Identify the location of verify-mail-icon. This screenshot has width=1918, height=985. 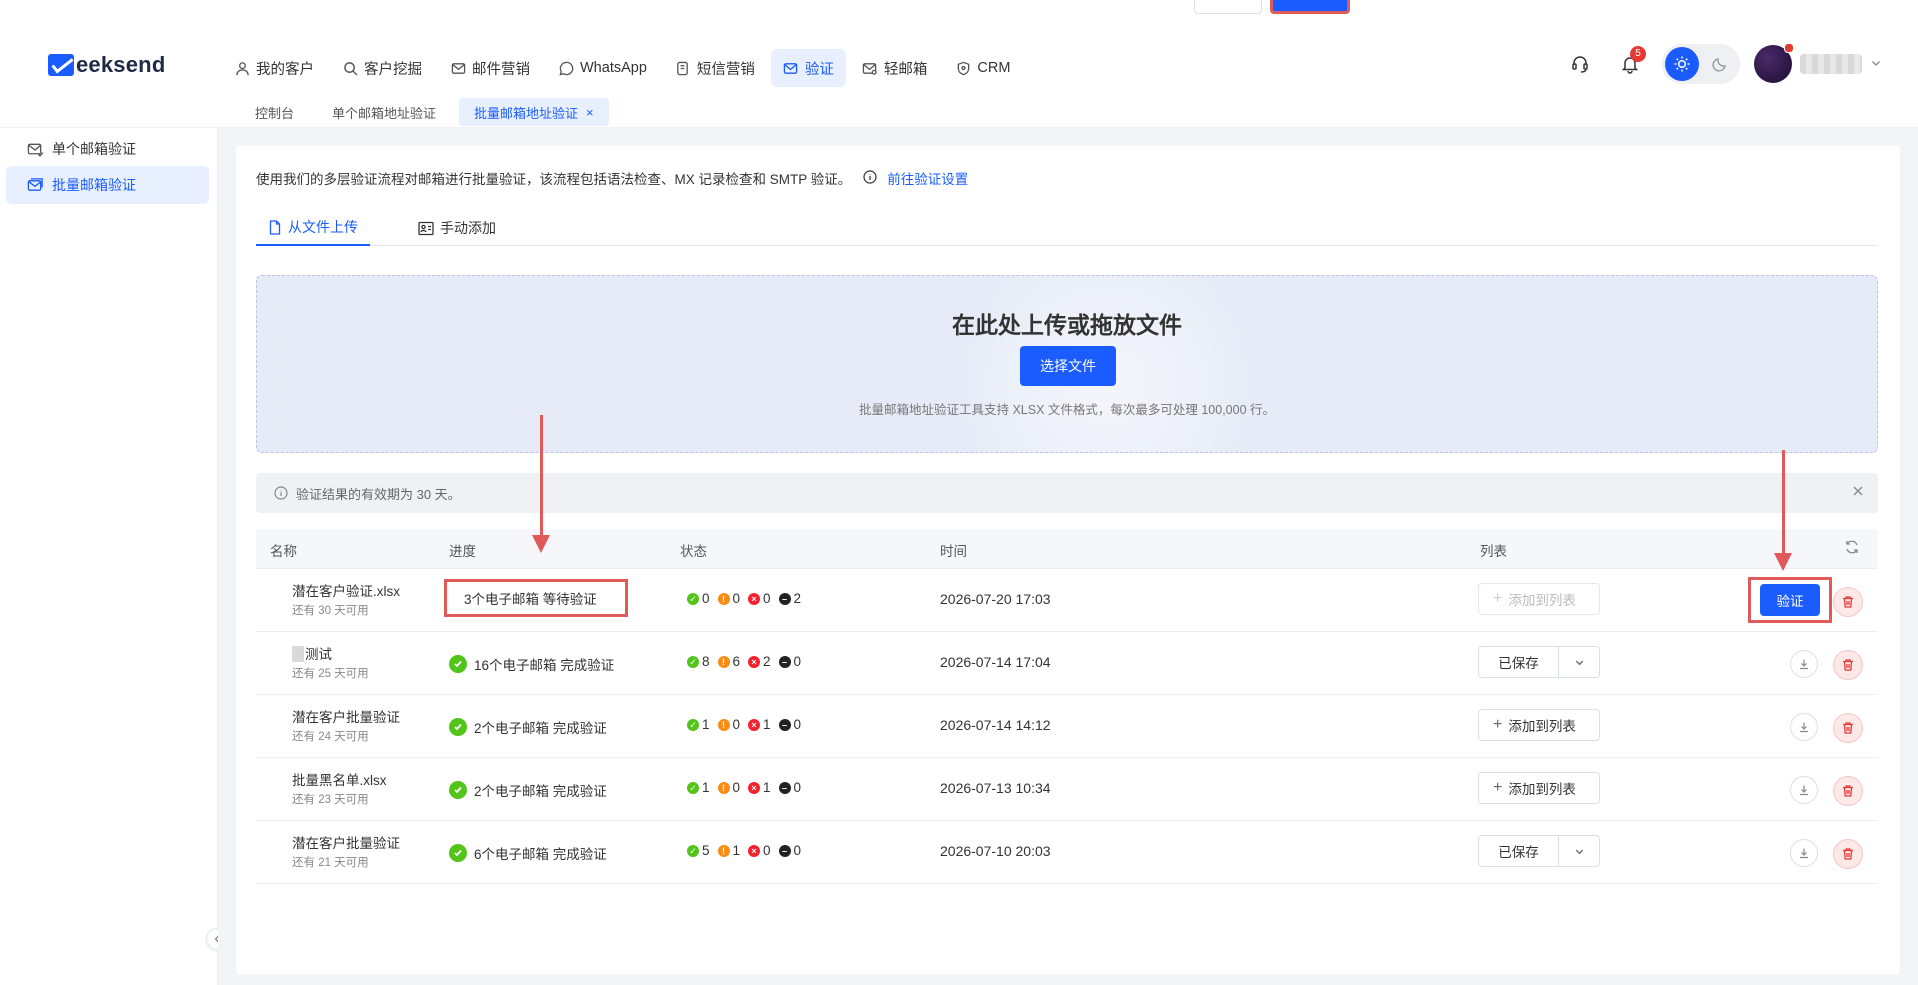
(791, 68).